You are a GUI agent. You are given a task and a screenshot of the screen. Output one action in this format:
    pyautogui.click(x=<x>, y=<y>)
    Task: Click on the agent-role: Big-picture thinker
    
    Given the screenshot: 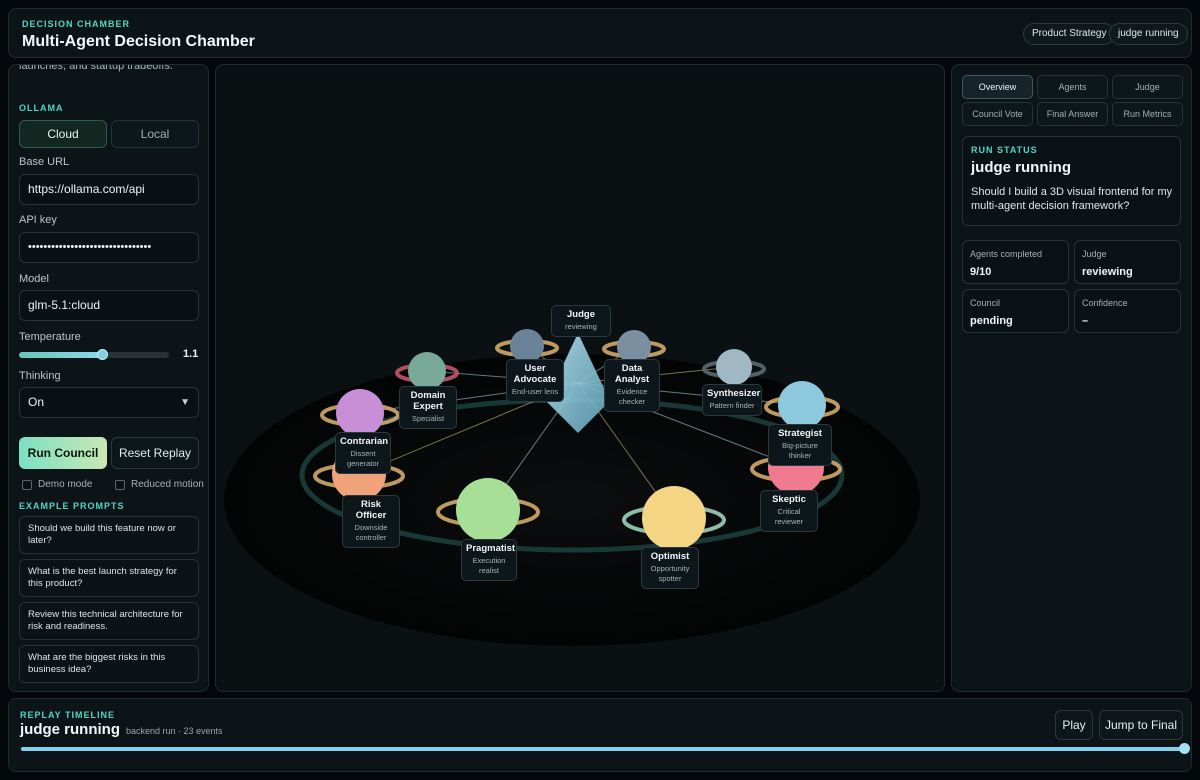 What is the action you would take?
    pyautogui.click(x=800, y=450)
    